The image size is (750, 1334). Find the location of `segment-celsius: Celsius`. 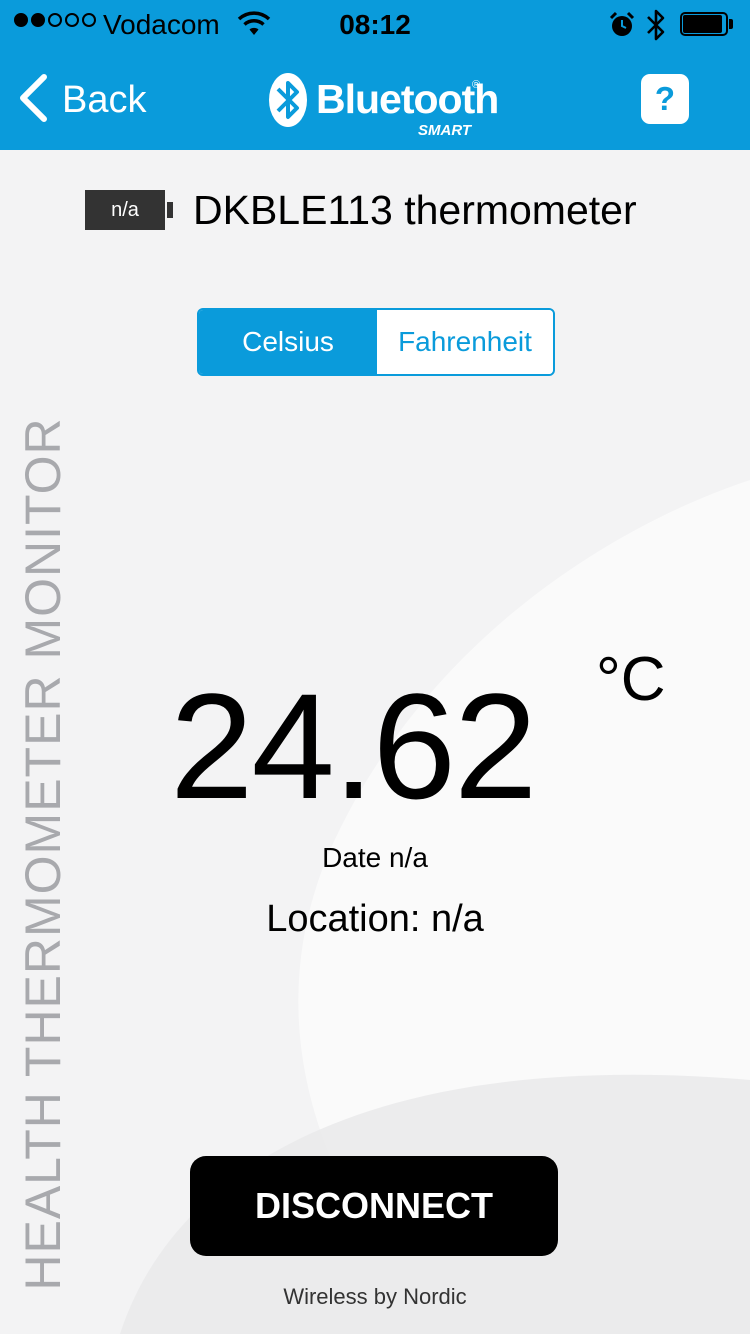

segment-celsius: Celsius is located at coordinates (288, 342).